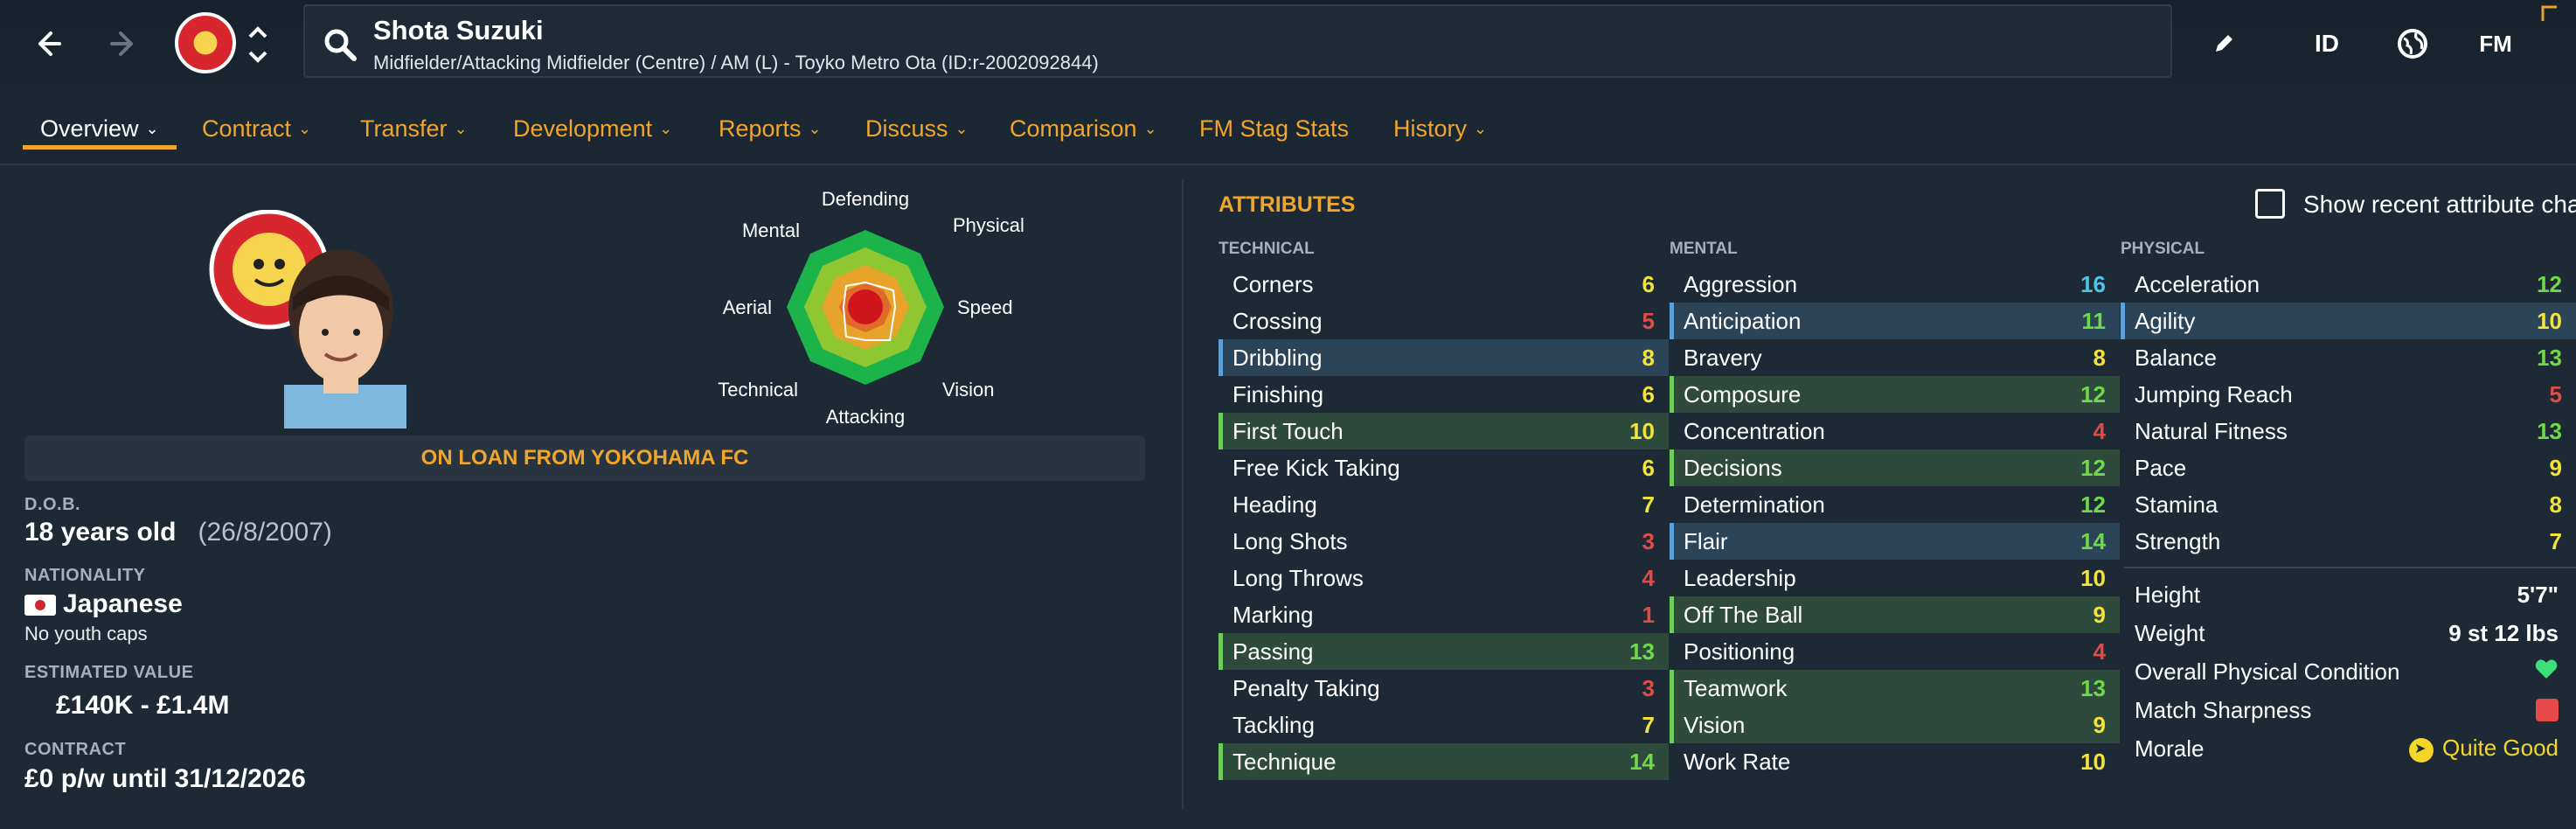  I want to click on attribute-row: Decisions 12, so click(1895, 468).